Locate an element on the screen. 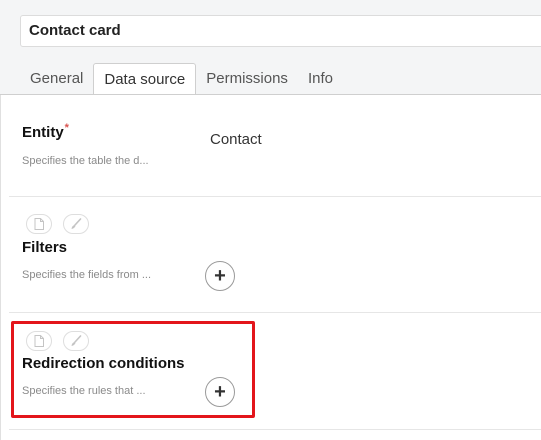  entity-value: Contact is located at coordinates (236, 139).